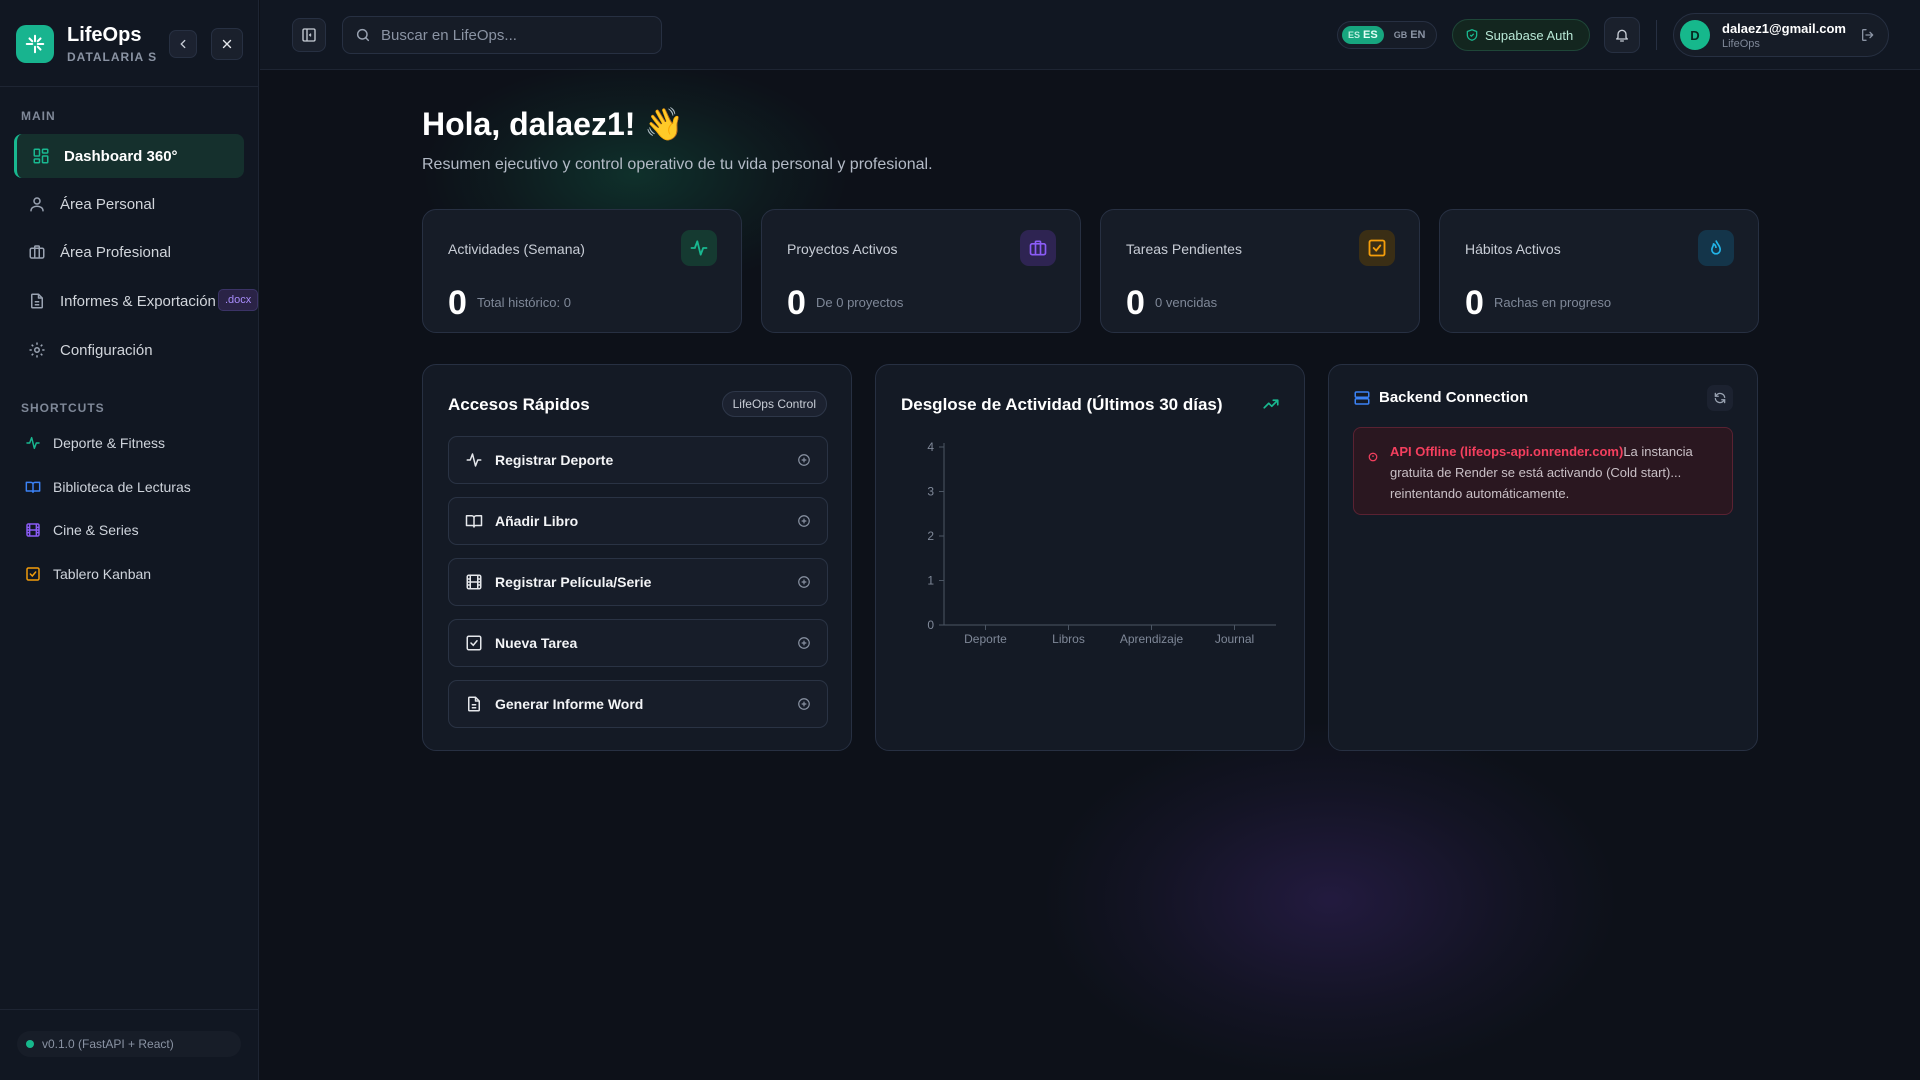 This screenshot has height=1080, width=1920. What do you see at coordinates (38, 116) in the screenshot?
I see `section-title-main: MAIN` at bounding box center [38, 116].